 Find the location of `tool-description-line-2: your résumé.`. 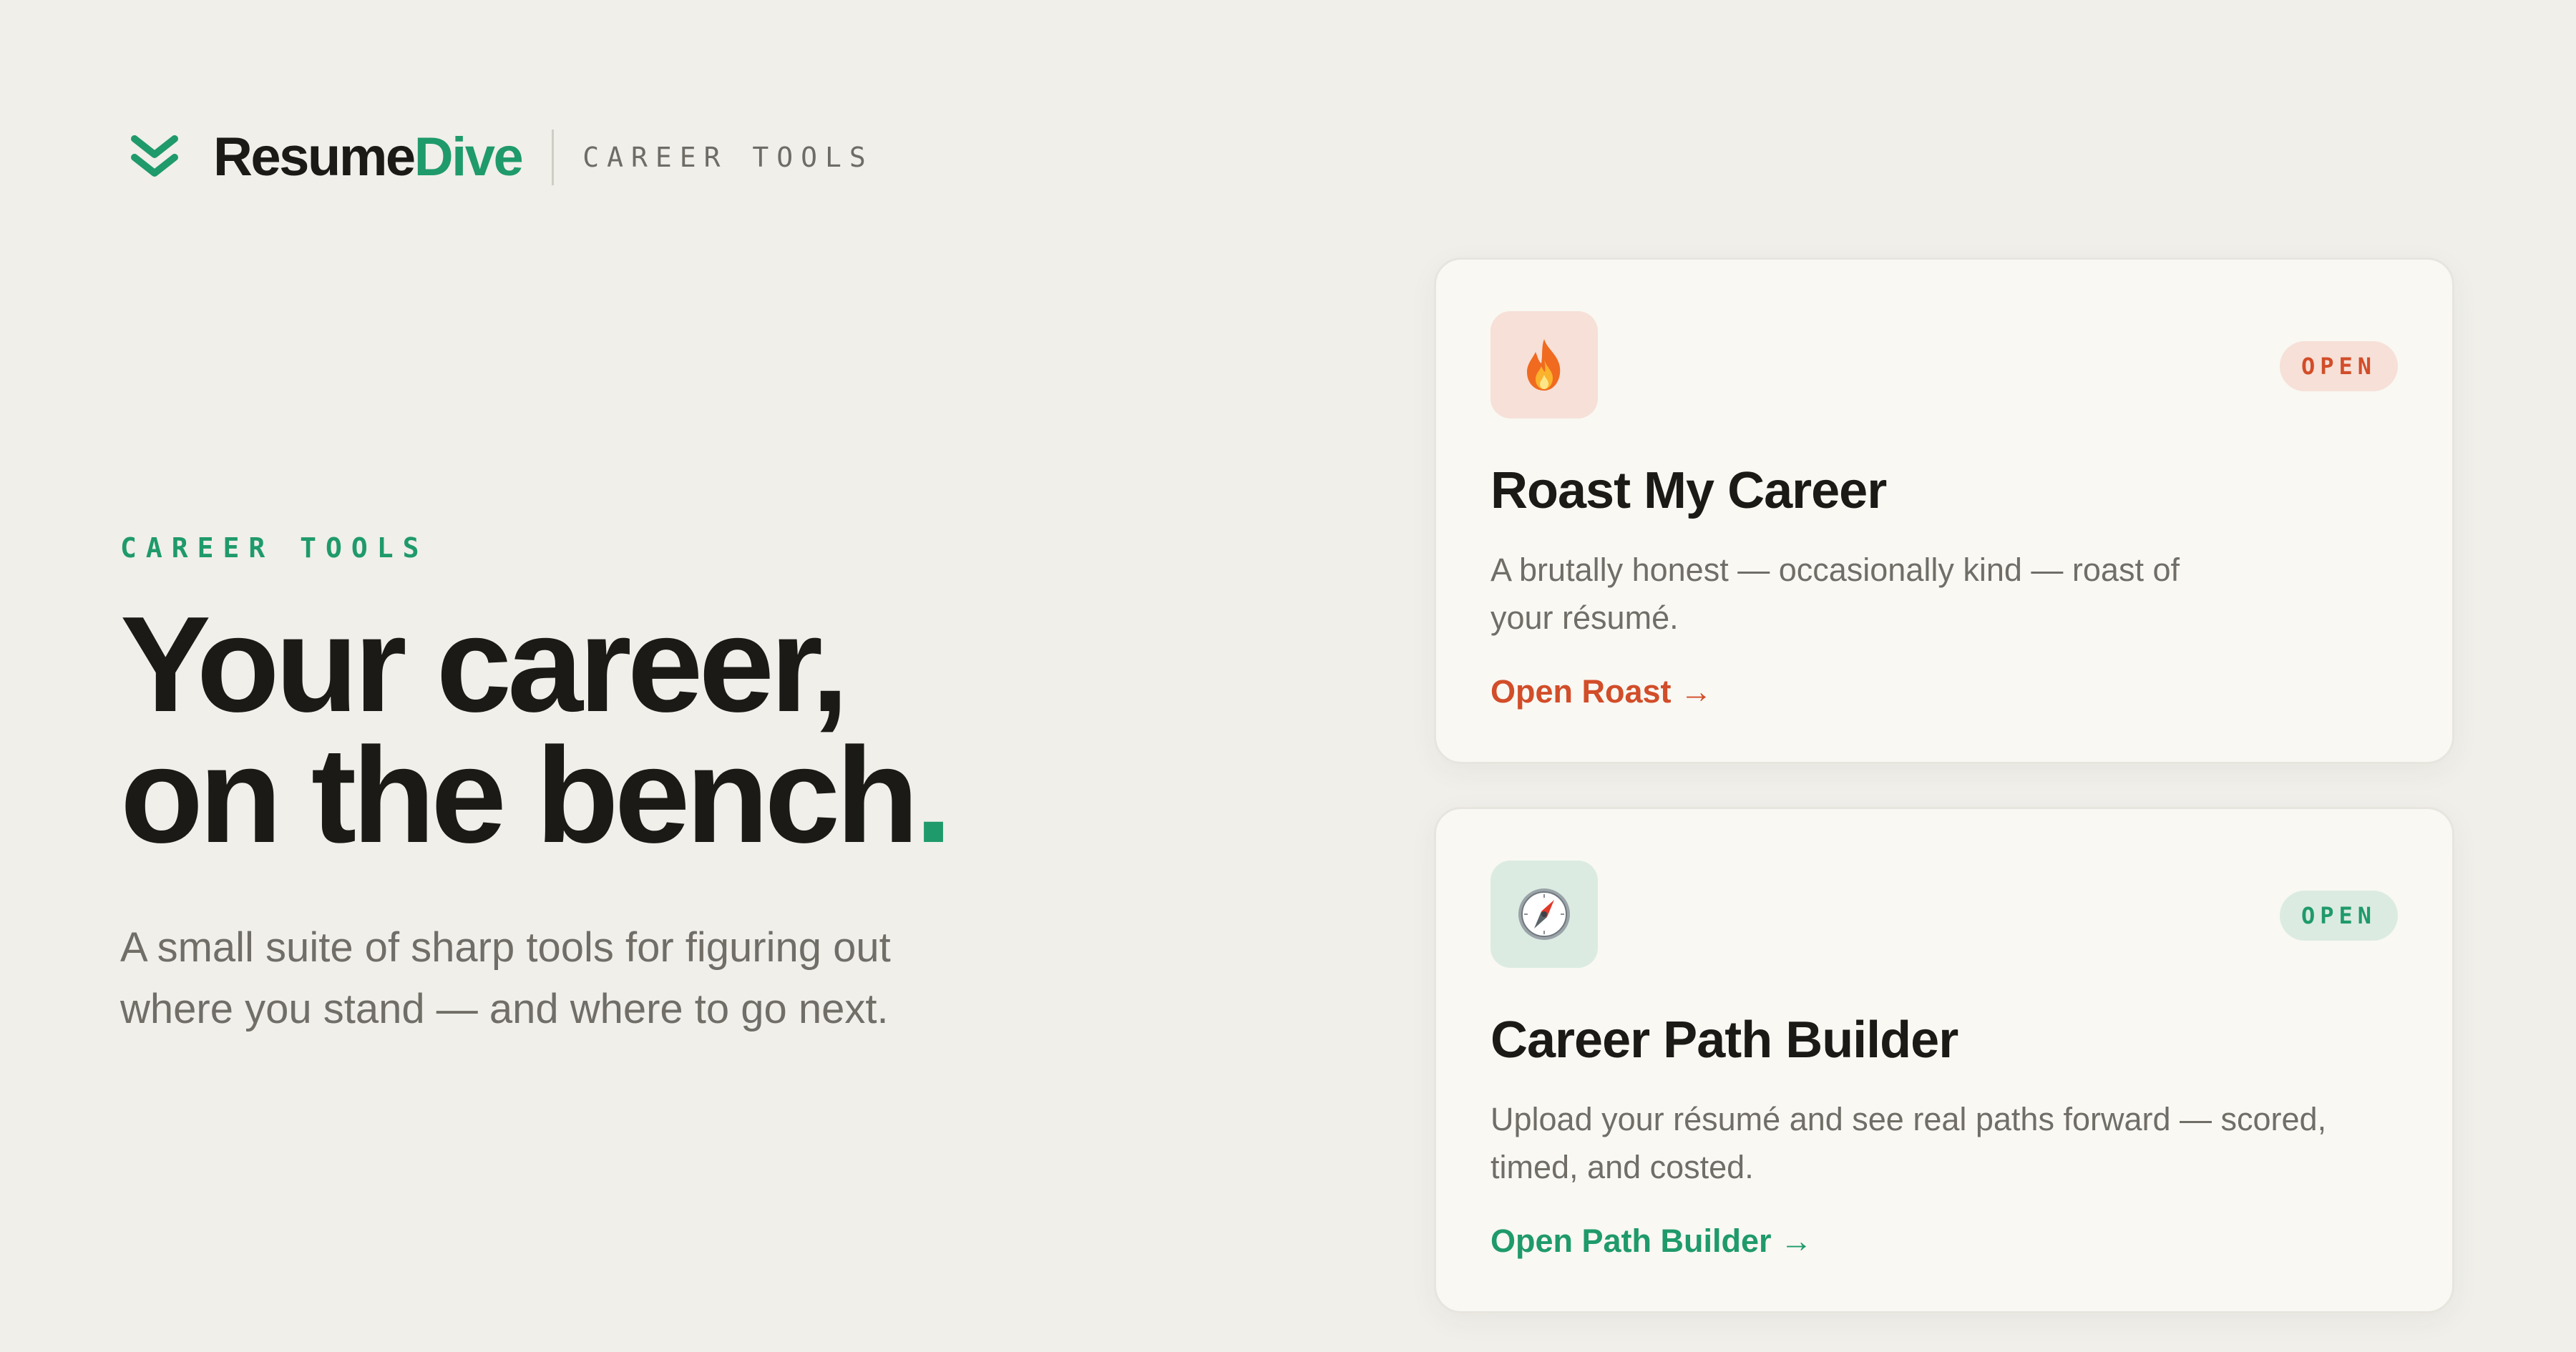

tool-description-line-2: your résumé. is located at coordinates (1585, 618).